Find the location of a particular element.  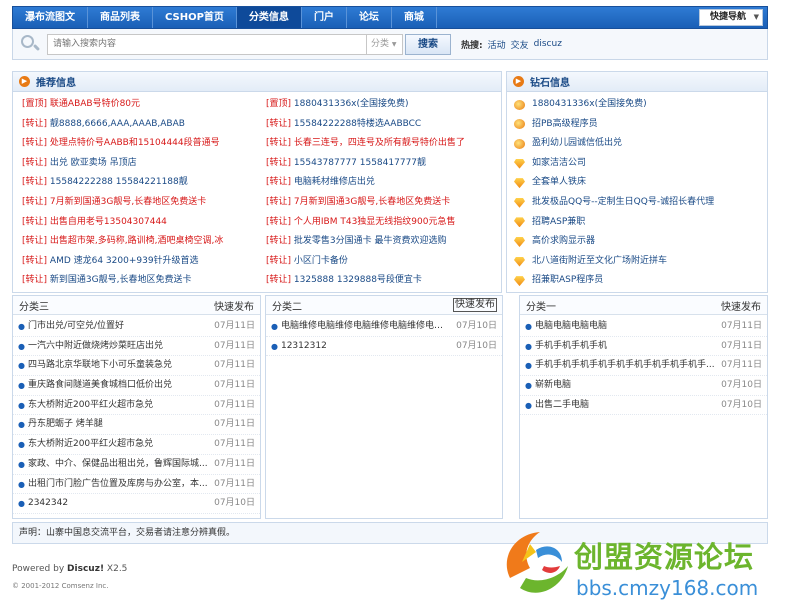

list-item: ● 出售二手电脑 07月10日 is located at coordinates (643, 406).